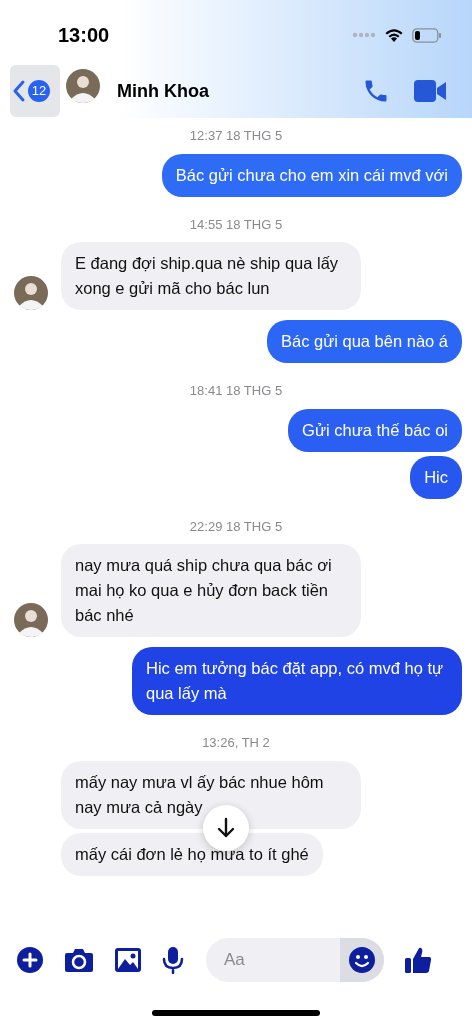  I want to click on sent-message: Gửi chưa thế bác oi, so click(375, 430).